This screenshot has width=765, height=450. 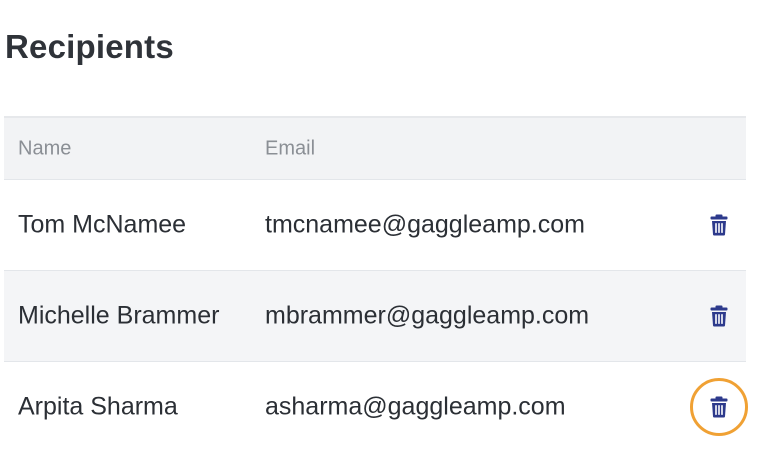 I want to click on recipient-email: tmcnamee@gaggleamp.com, so click(x=425, y=224).